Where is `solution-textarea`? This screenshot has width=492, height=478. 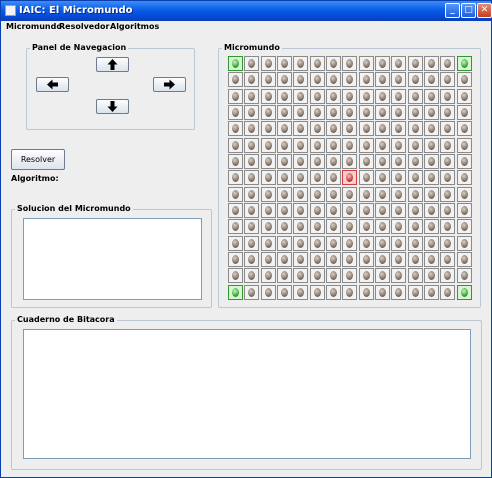
solution-textarea is located at coordinates (112, 259).